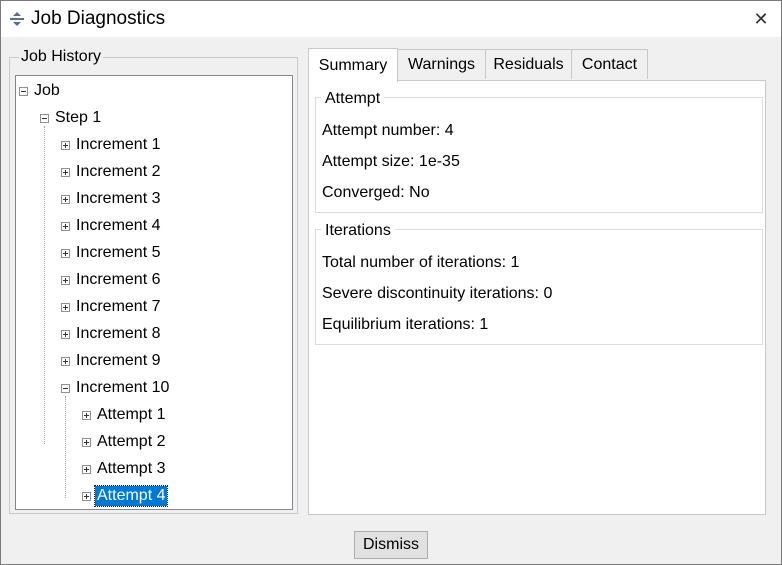 This screenshot has height=565, width=782. Describe the element at coordinates (118, 144) in the screenshot. I see `tree-item-label: Increment 1` at that location.